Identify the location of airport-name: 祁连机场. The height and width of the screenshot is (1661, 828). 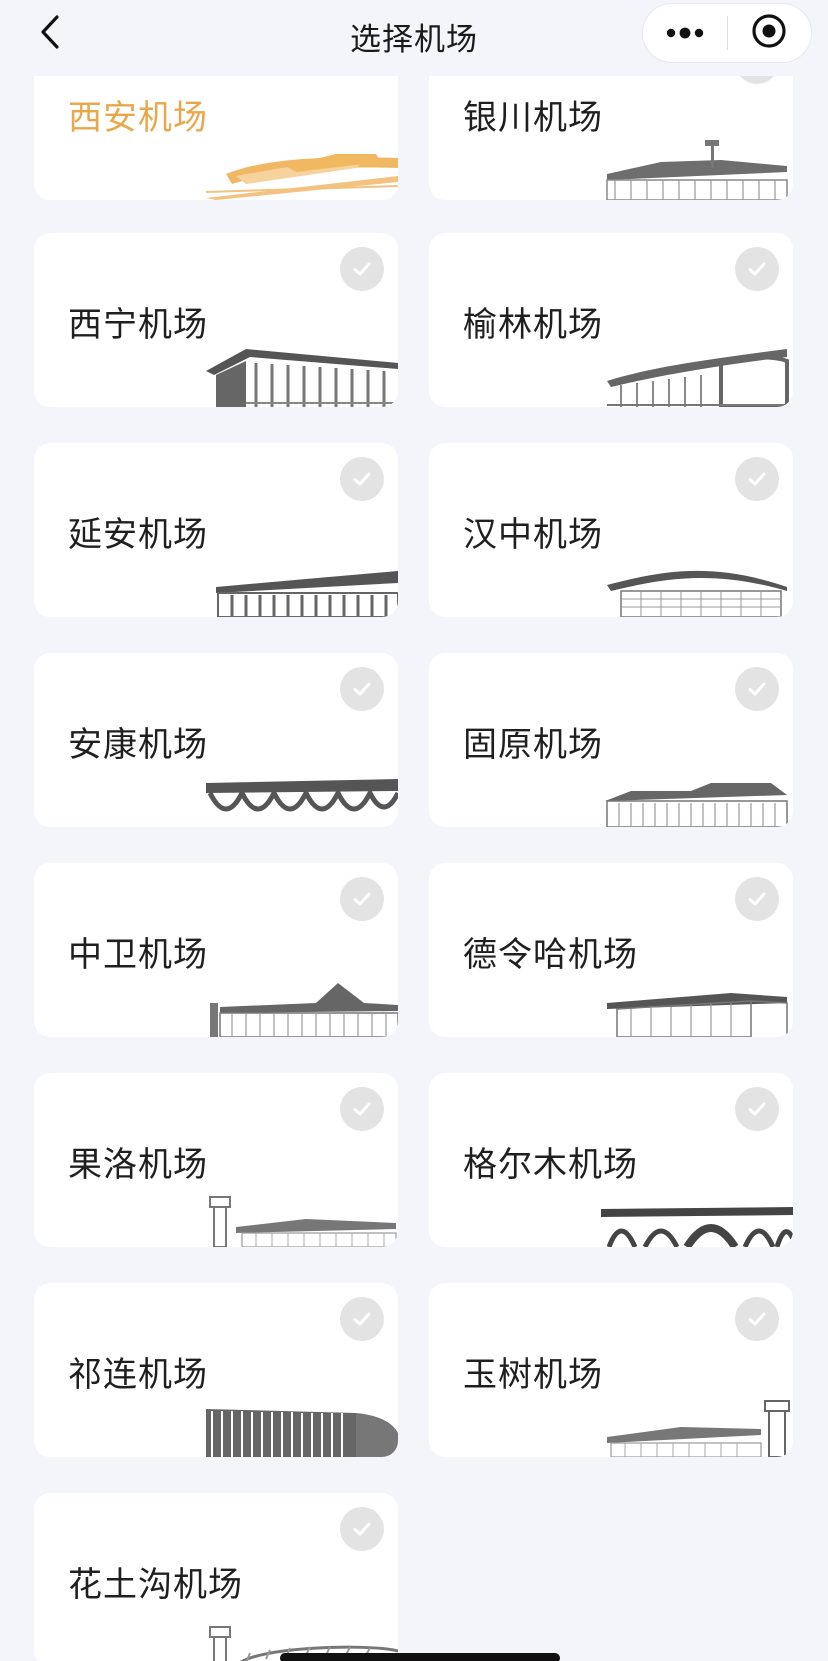
(138, 1375).